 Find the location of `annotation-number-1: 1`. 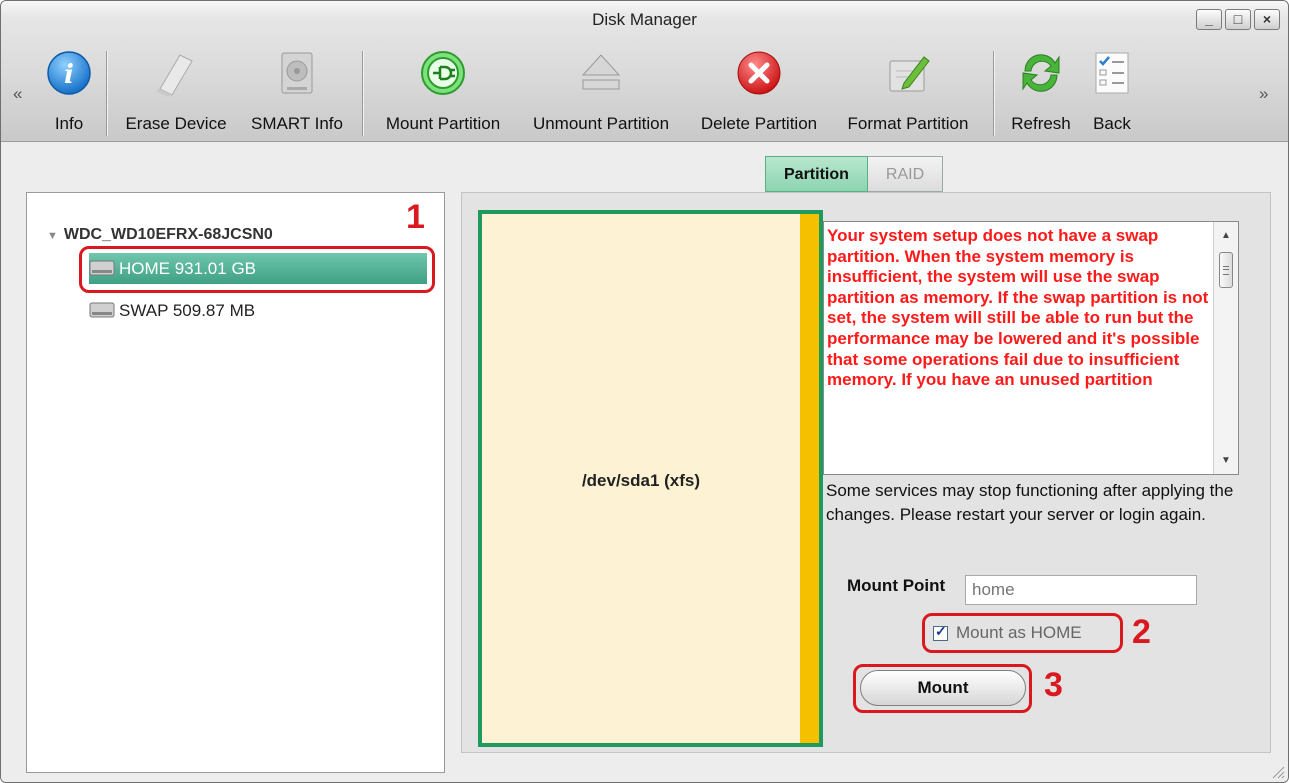

annotation-number-1: 1 is located at coordinates (415, 217).